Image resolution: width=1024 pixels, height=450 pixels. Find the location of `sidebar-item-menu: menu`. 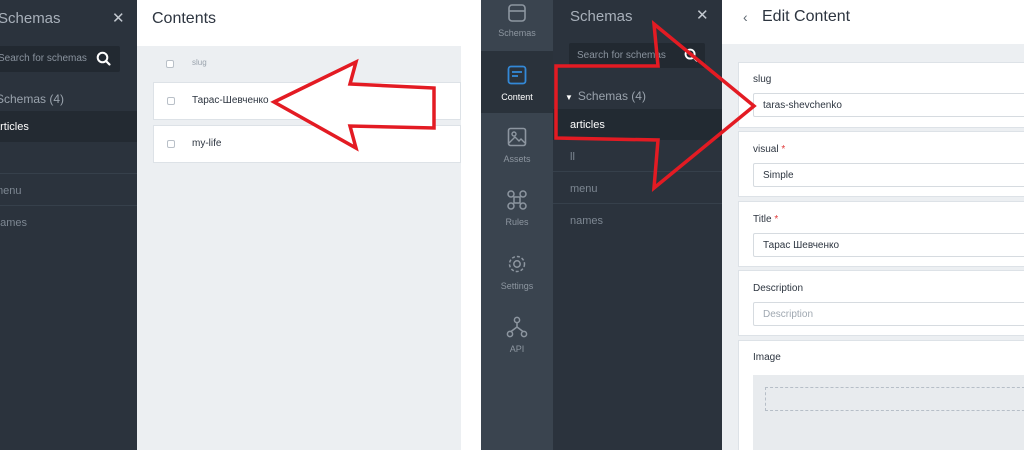

sidebar-item-menu: menu is located at coordinates (68, 190).